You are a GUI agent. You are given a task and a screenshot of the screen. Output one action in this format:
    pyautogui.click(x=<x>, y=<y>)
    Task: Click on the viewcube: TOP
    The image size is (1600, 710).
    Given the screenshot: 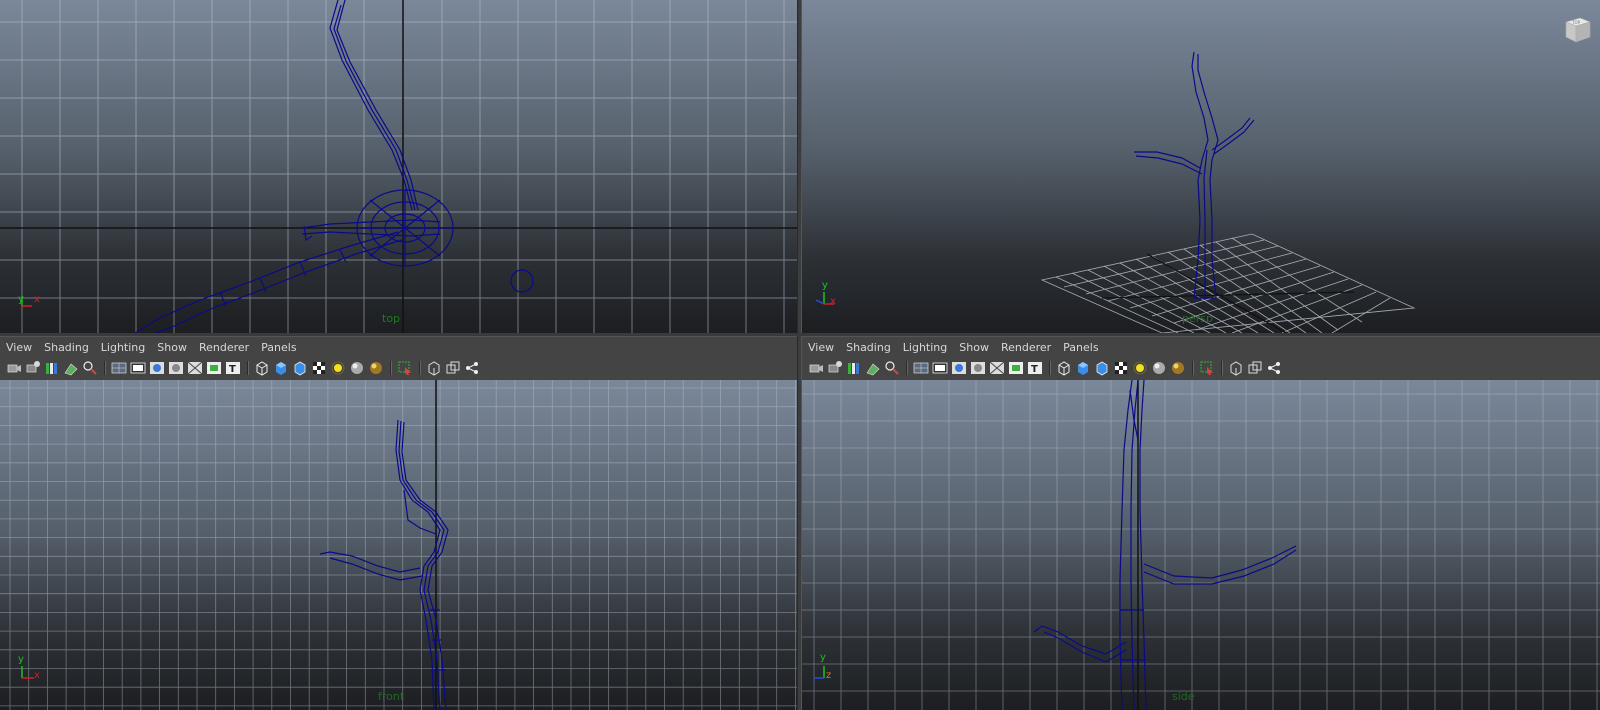 What is the action you would take?
    pyautogui.click(x=1577, y=29)
    